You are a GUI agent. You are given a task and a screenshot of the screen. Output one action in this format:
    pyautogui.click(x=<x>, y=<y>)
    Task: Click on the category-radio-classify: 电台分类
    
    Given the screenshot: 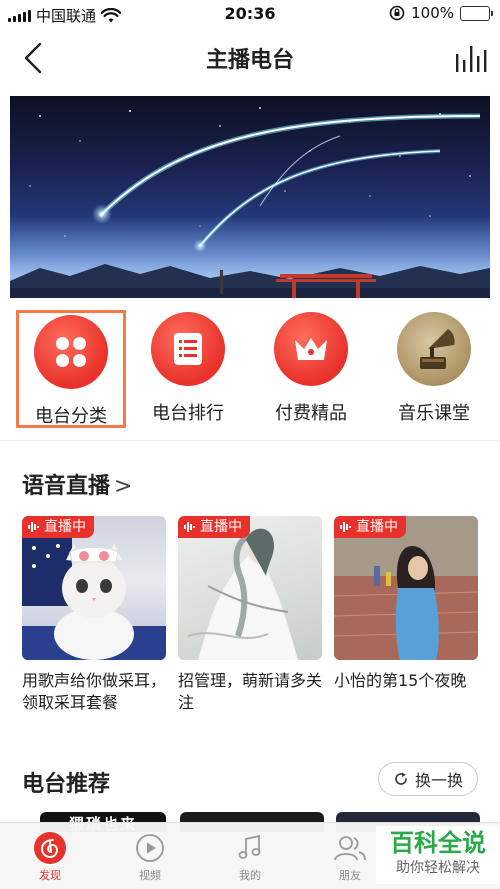 What is the action you would take?
    pyautogui.click(x=71, y=369)
    